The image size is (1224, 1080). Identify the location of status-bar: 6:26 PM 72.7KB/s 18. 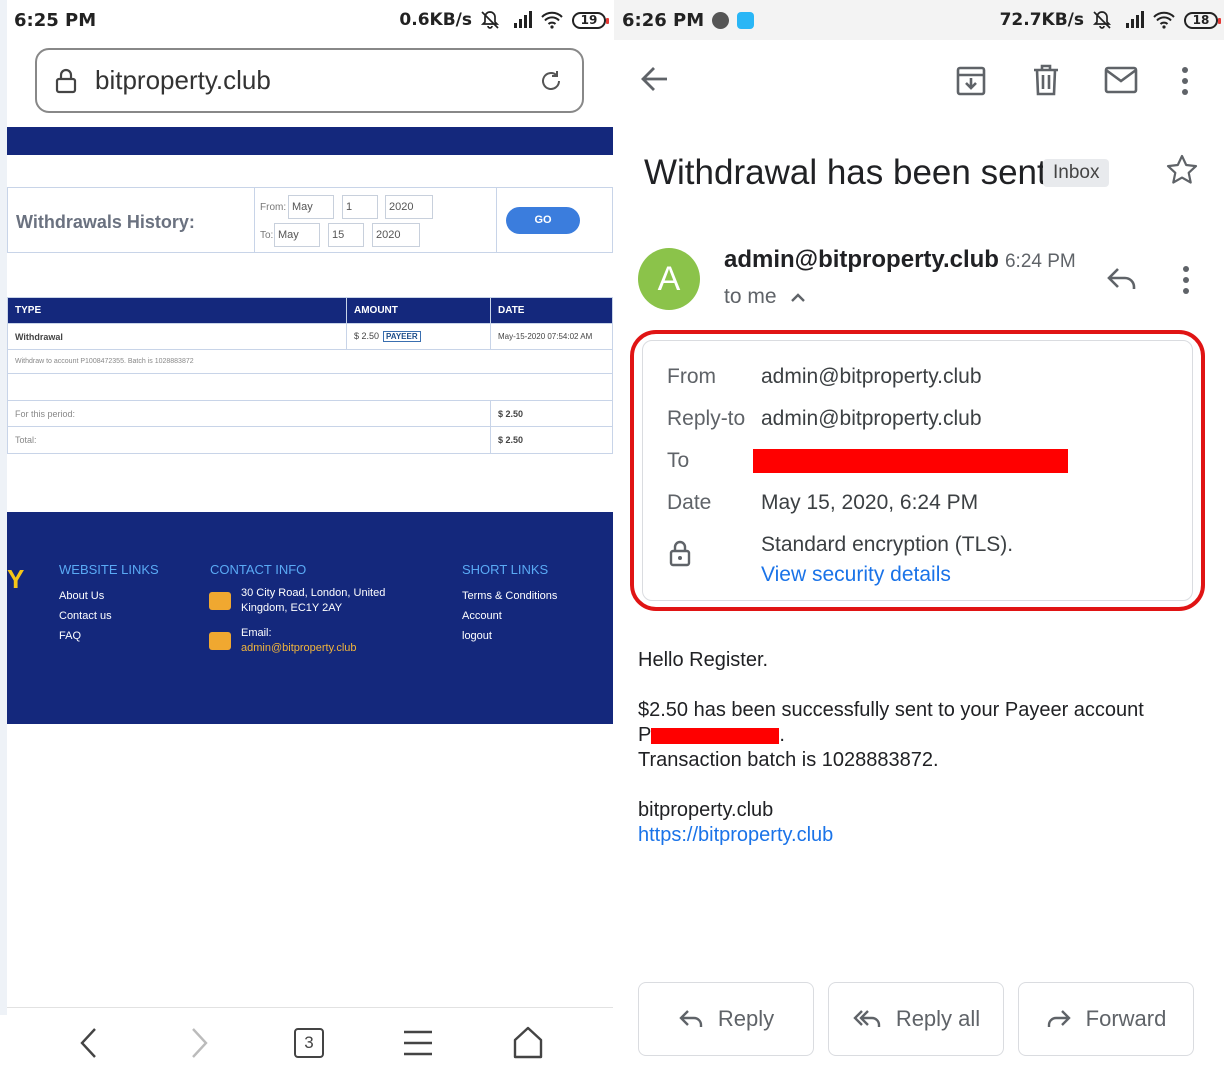
(921, 20).